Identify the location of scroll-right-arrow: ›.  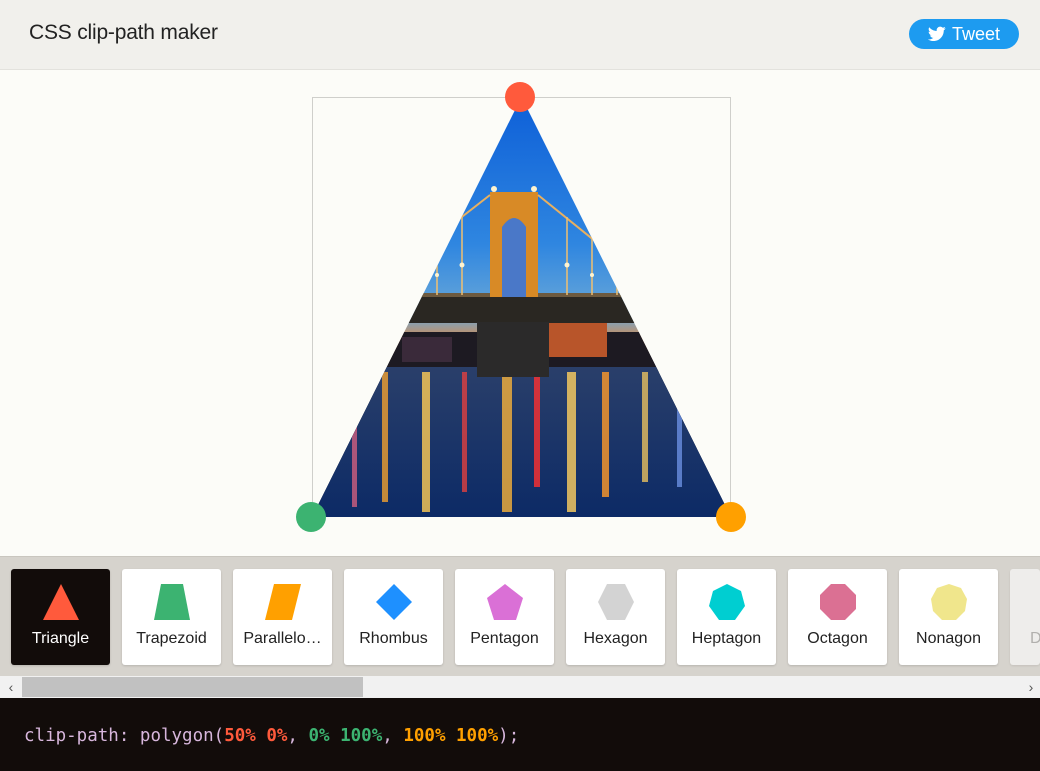
(1030, 687).